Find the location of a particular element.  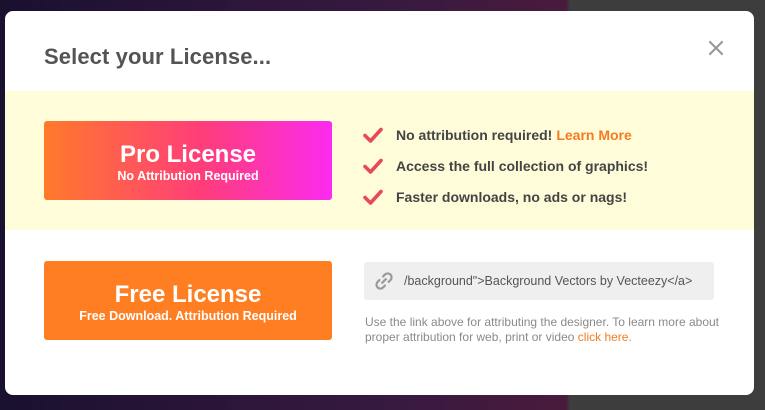

pro-license-subtitle: No Attribution Required is located at coordinates (188, 176).